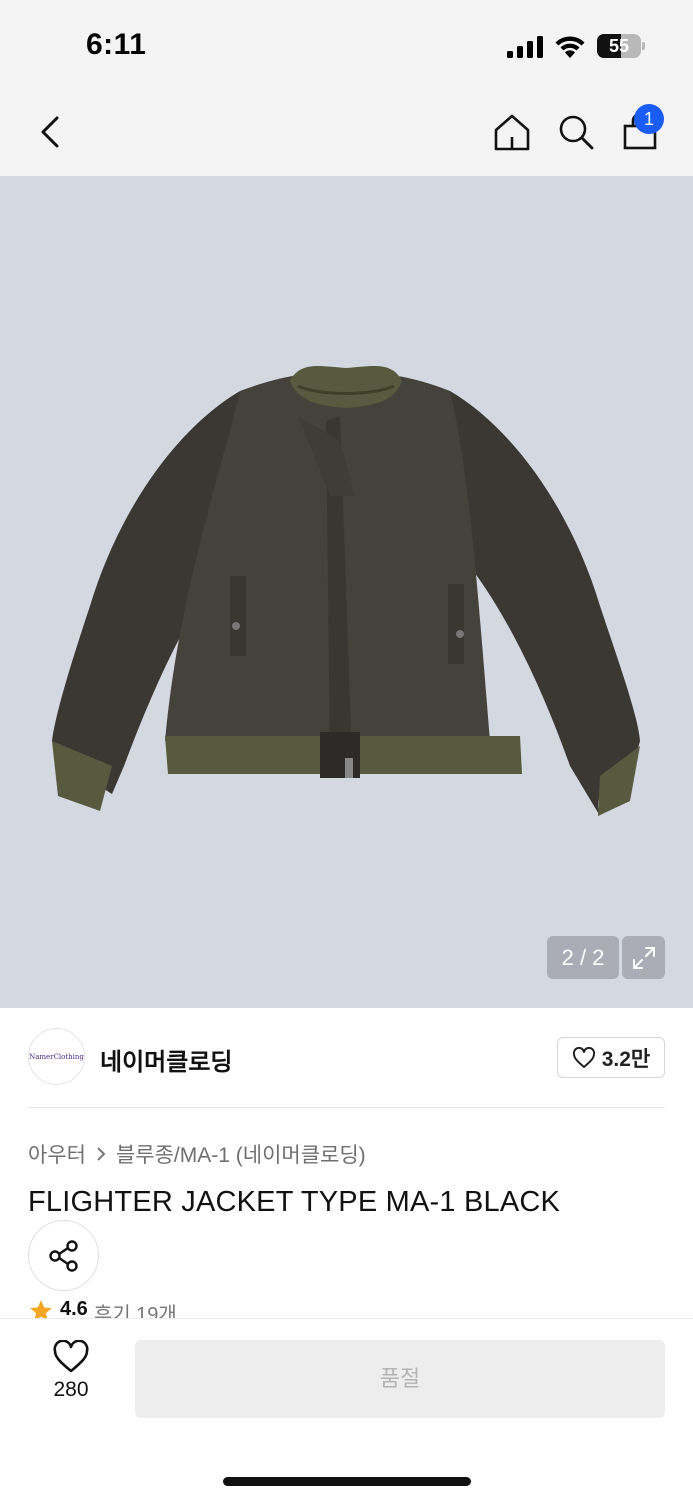  I want to click on brand-logo: NamerClothing, so click(56, 1056).